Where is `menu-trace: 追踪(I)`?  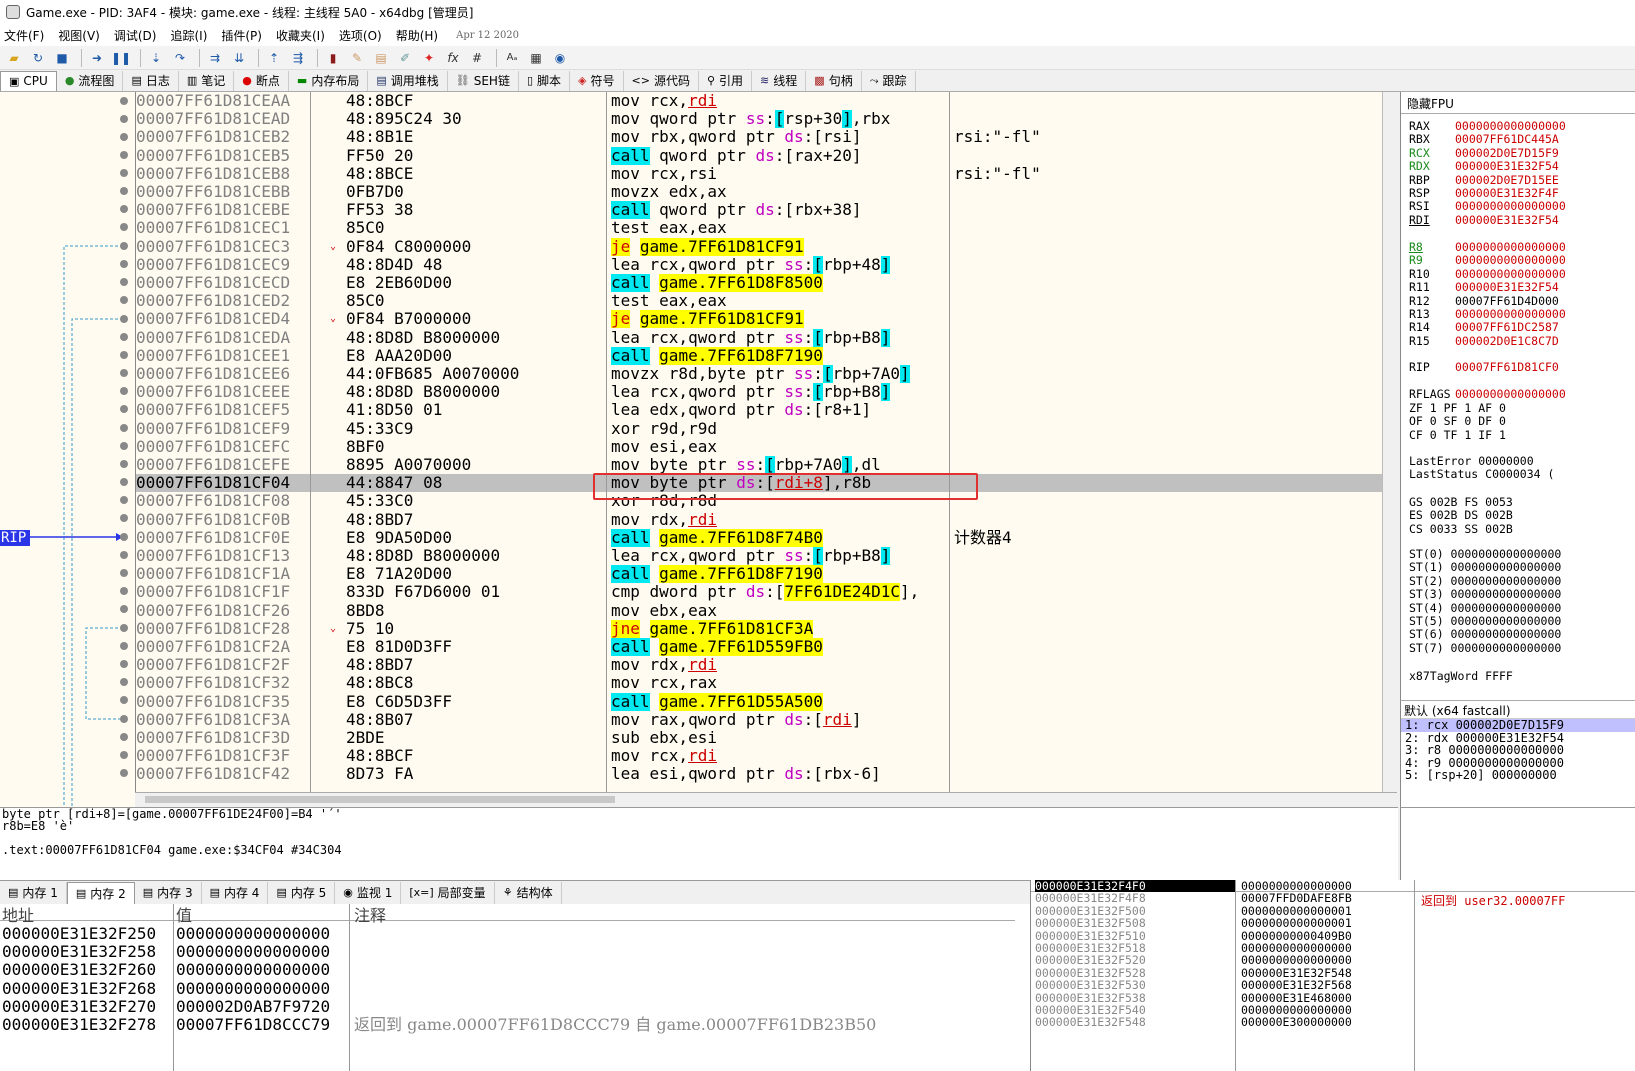
menu-trace: 追踪(I) is located at coordinates (188, 35).